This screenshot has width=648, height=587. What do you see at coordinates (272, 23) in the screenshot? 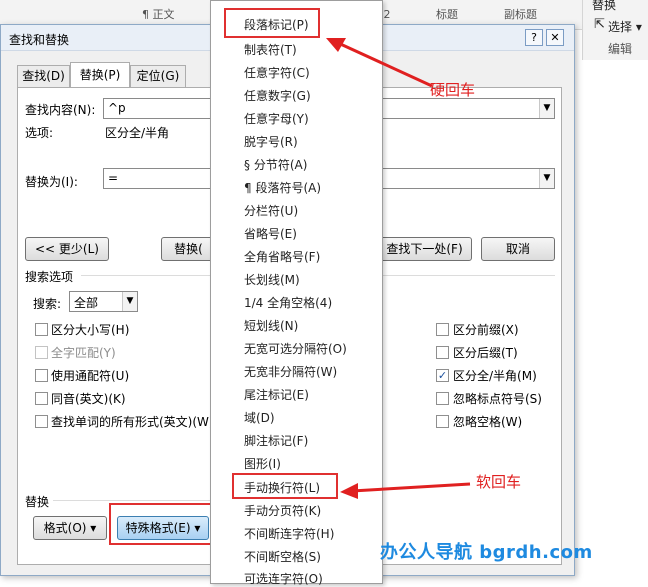
I see `paragraph-mark-highlight` at bounding box center [272, 23].